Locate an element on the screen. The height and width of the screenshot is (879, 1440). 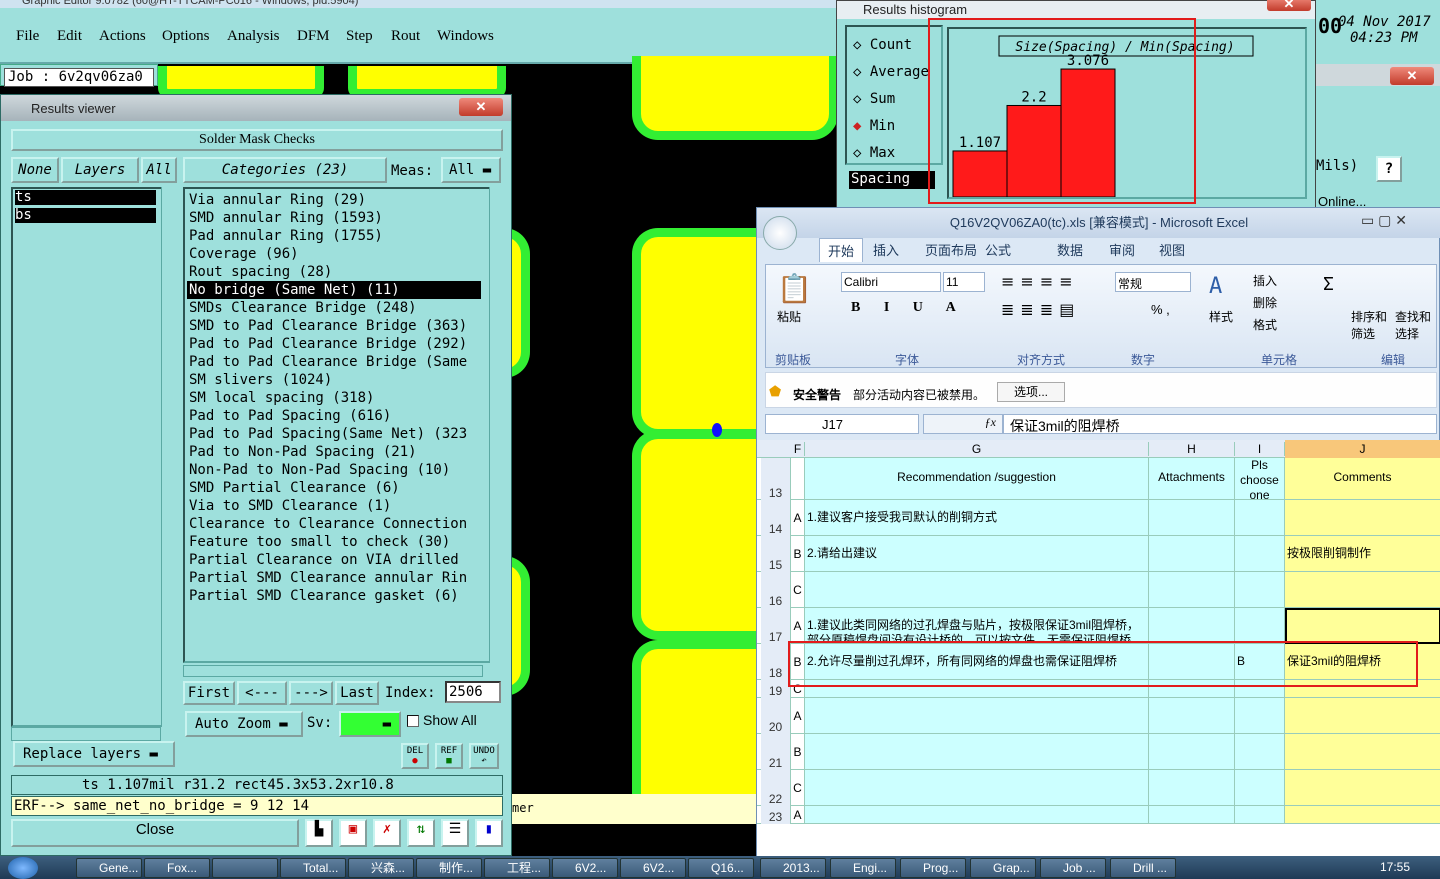
paste-label: 粘贴 is located at coordinates (789, 316).